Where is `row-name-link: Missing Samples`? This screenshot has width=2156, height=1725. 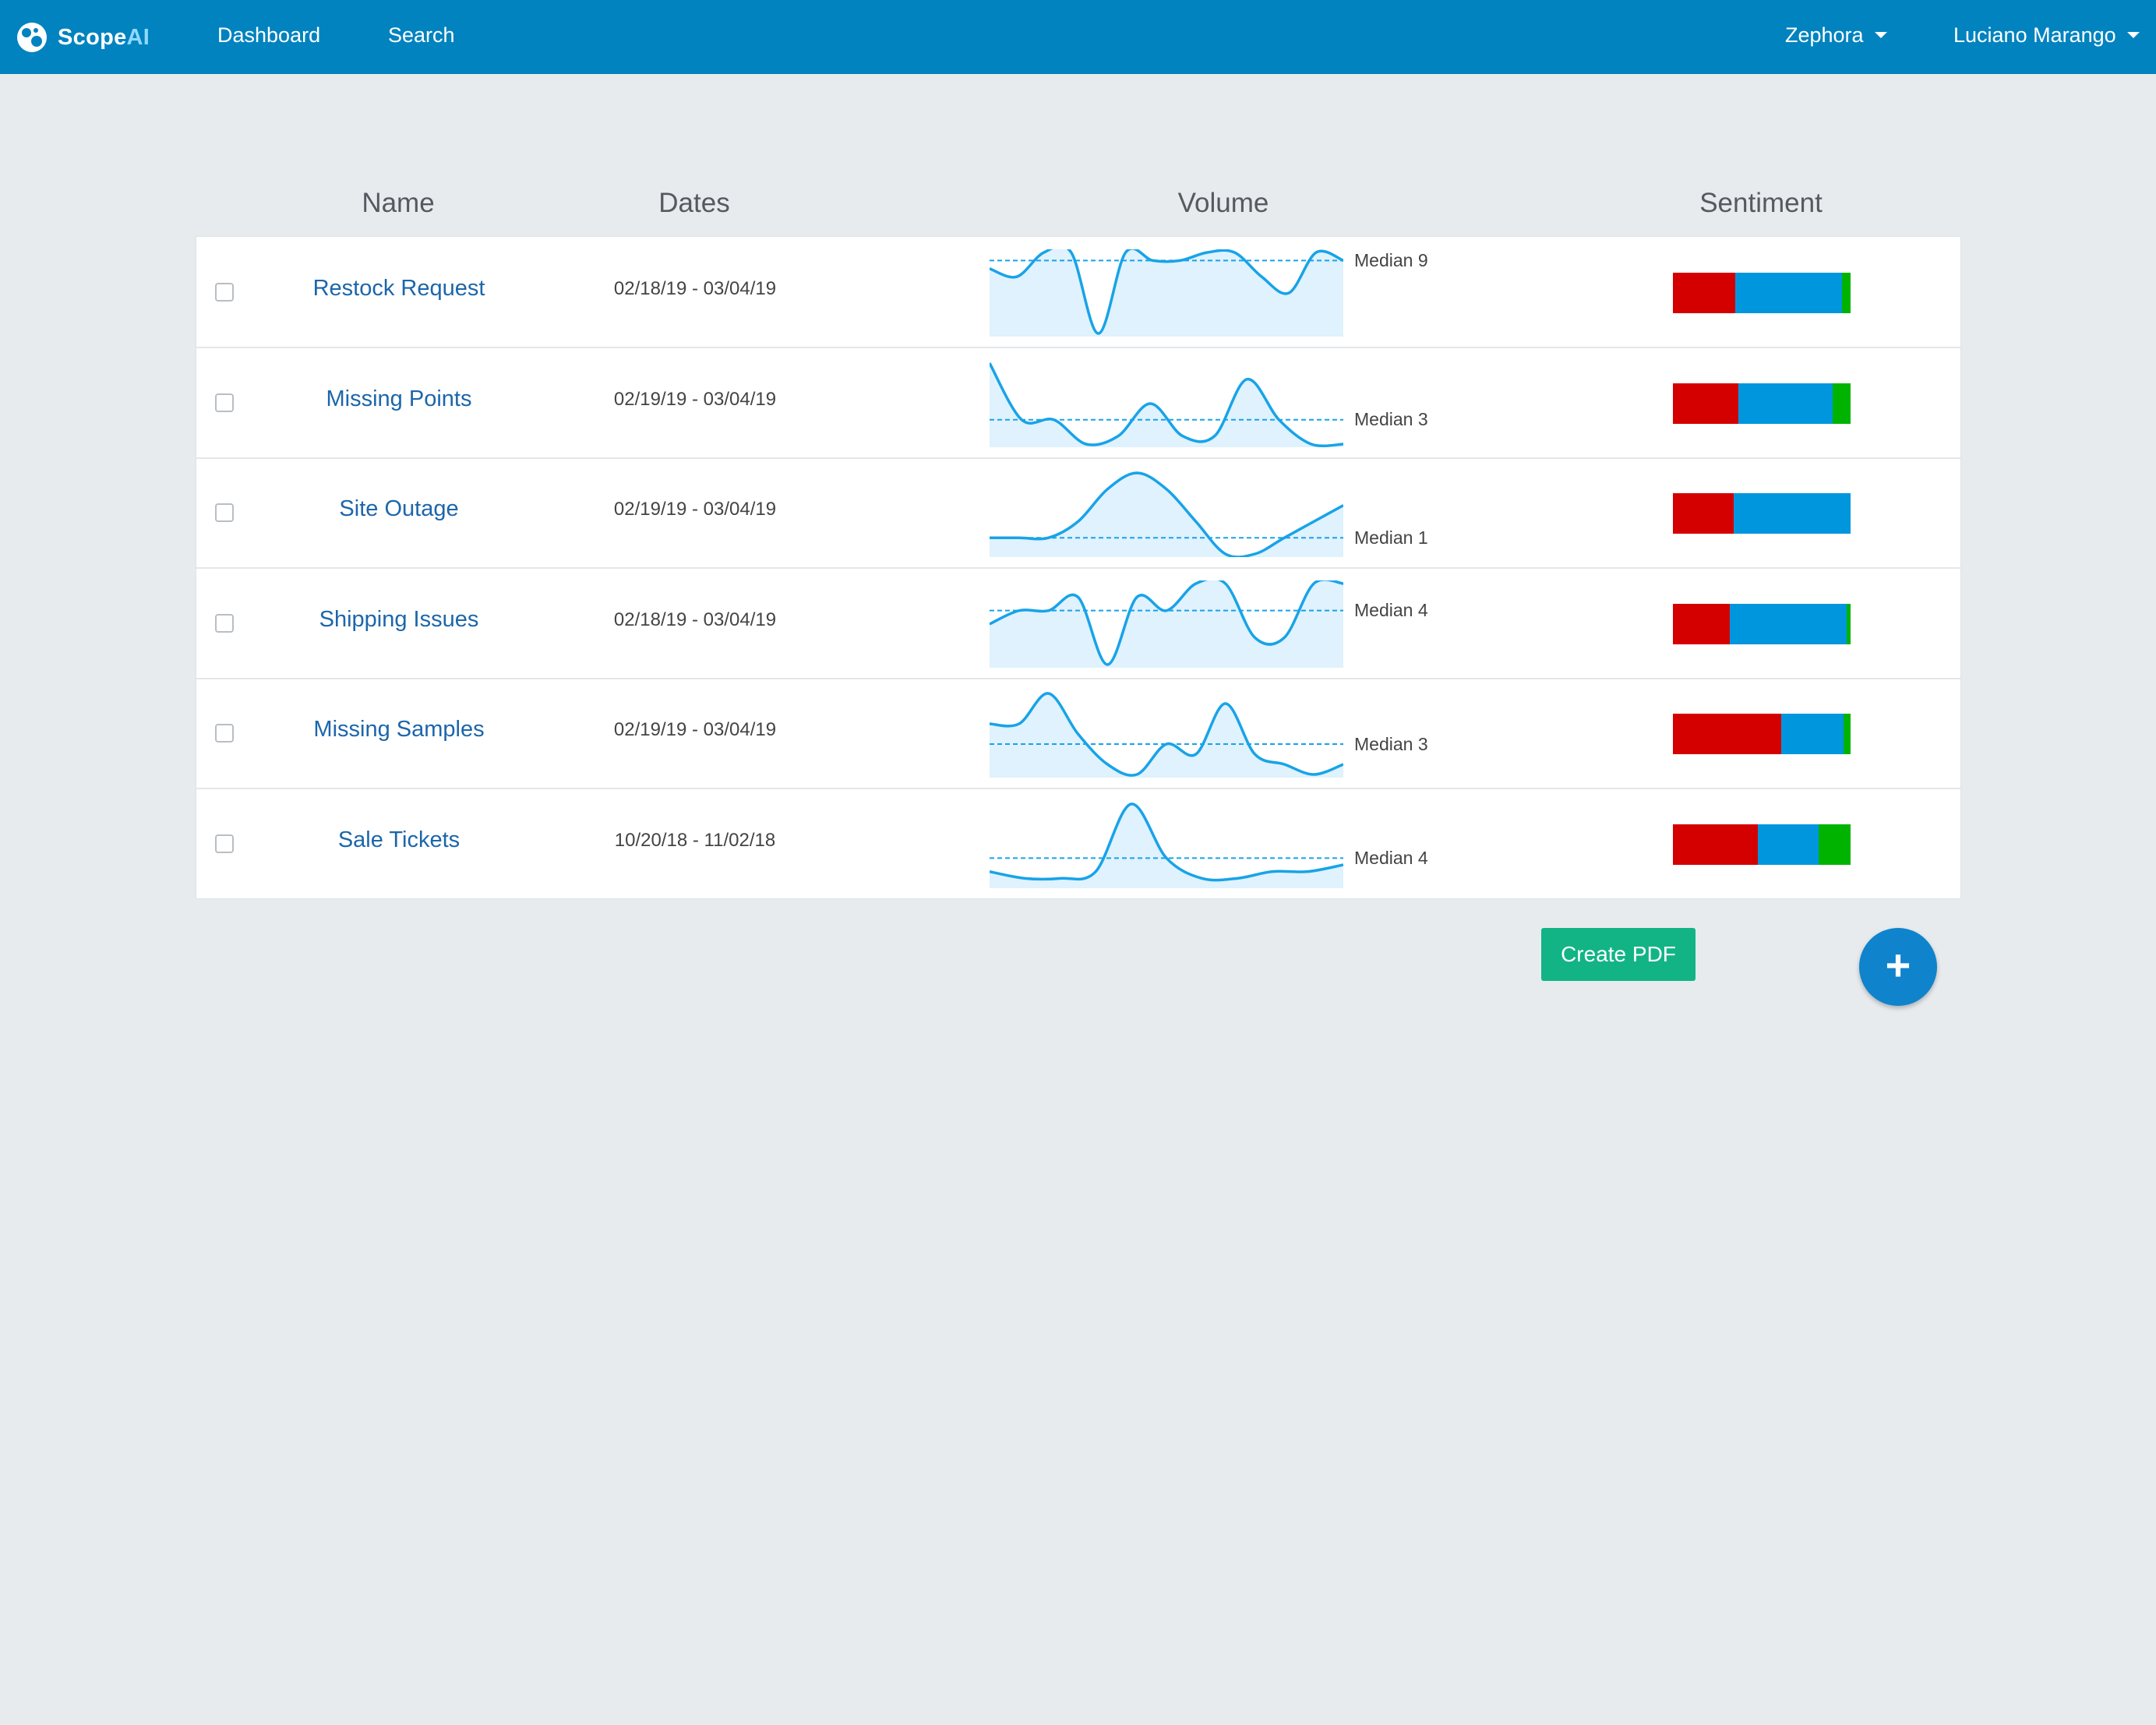
row-name-link: Missing Samples is located at coordinates (399, 729).